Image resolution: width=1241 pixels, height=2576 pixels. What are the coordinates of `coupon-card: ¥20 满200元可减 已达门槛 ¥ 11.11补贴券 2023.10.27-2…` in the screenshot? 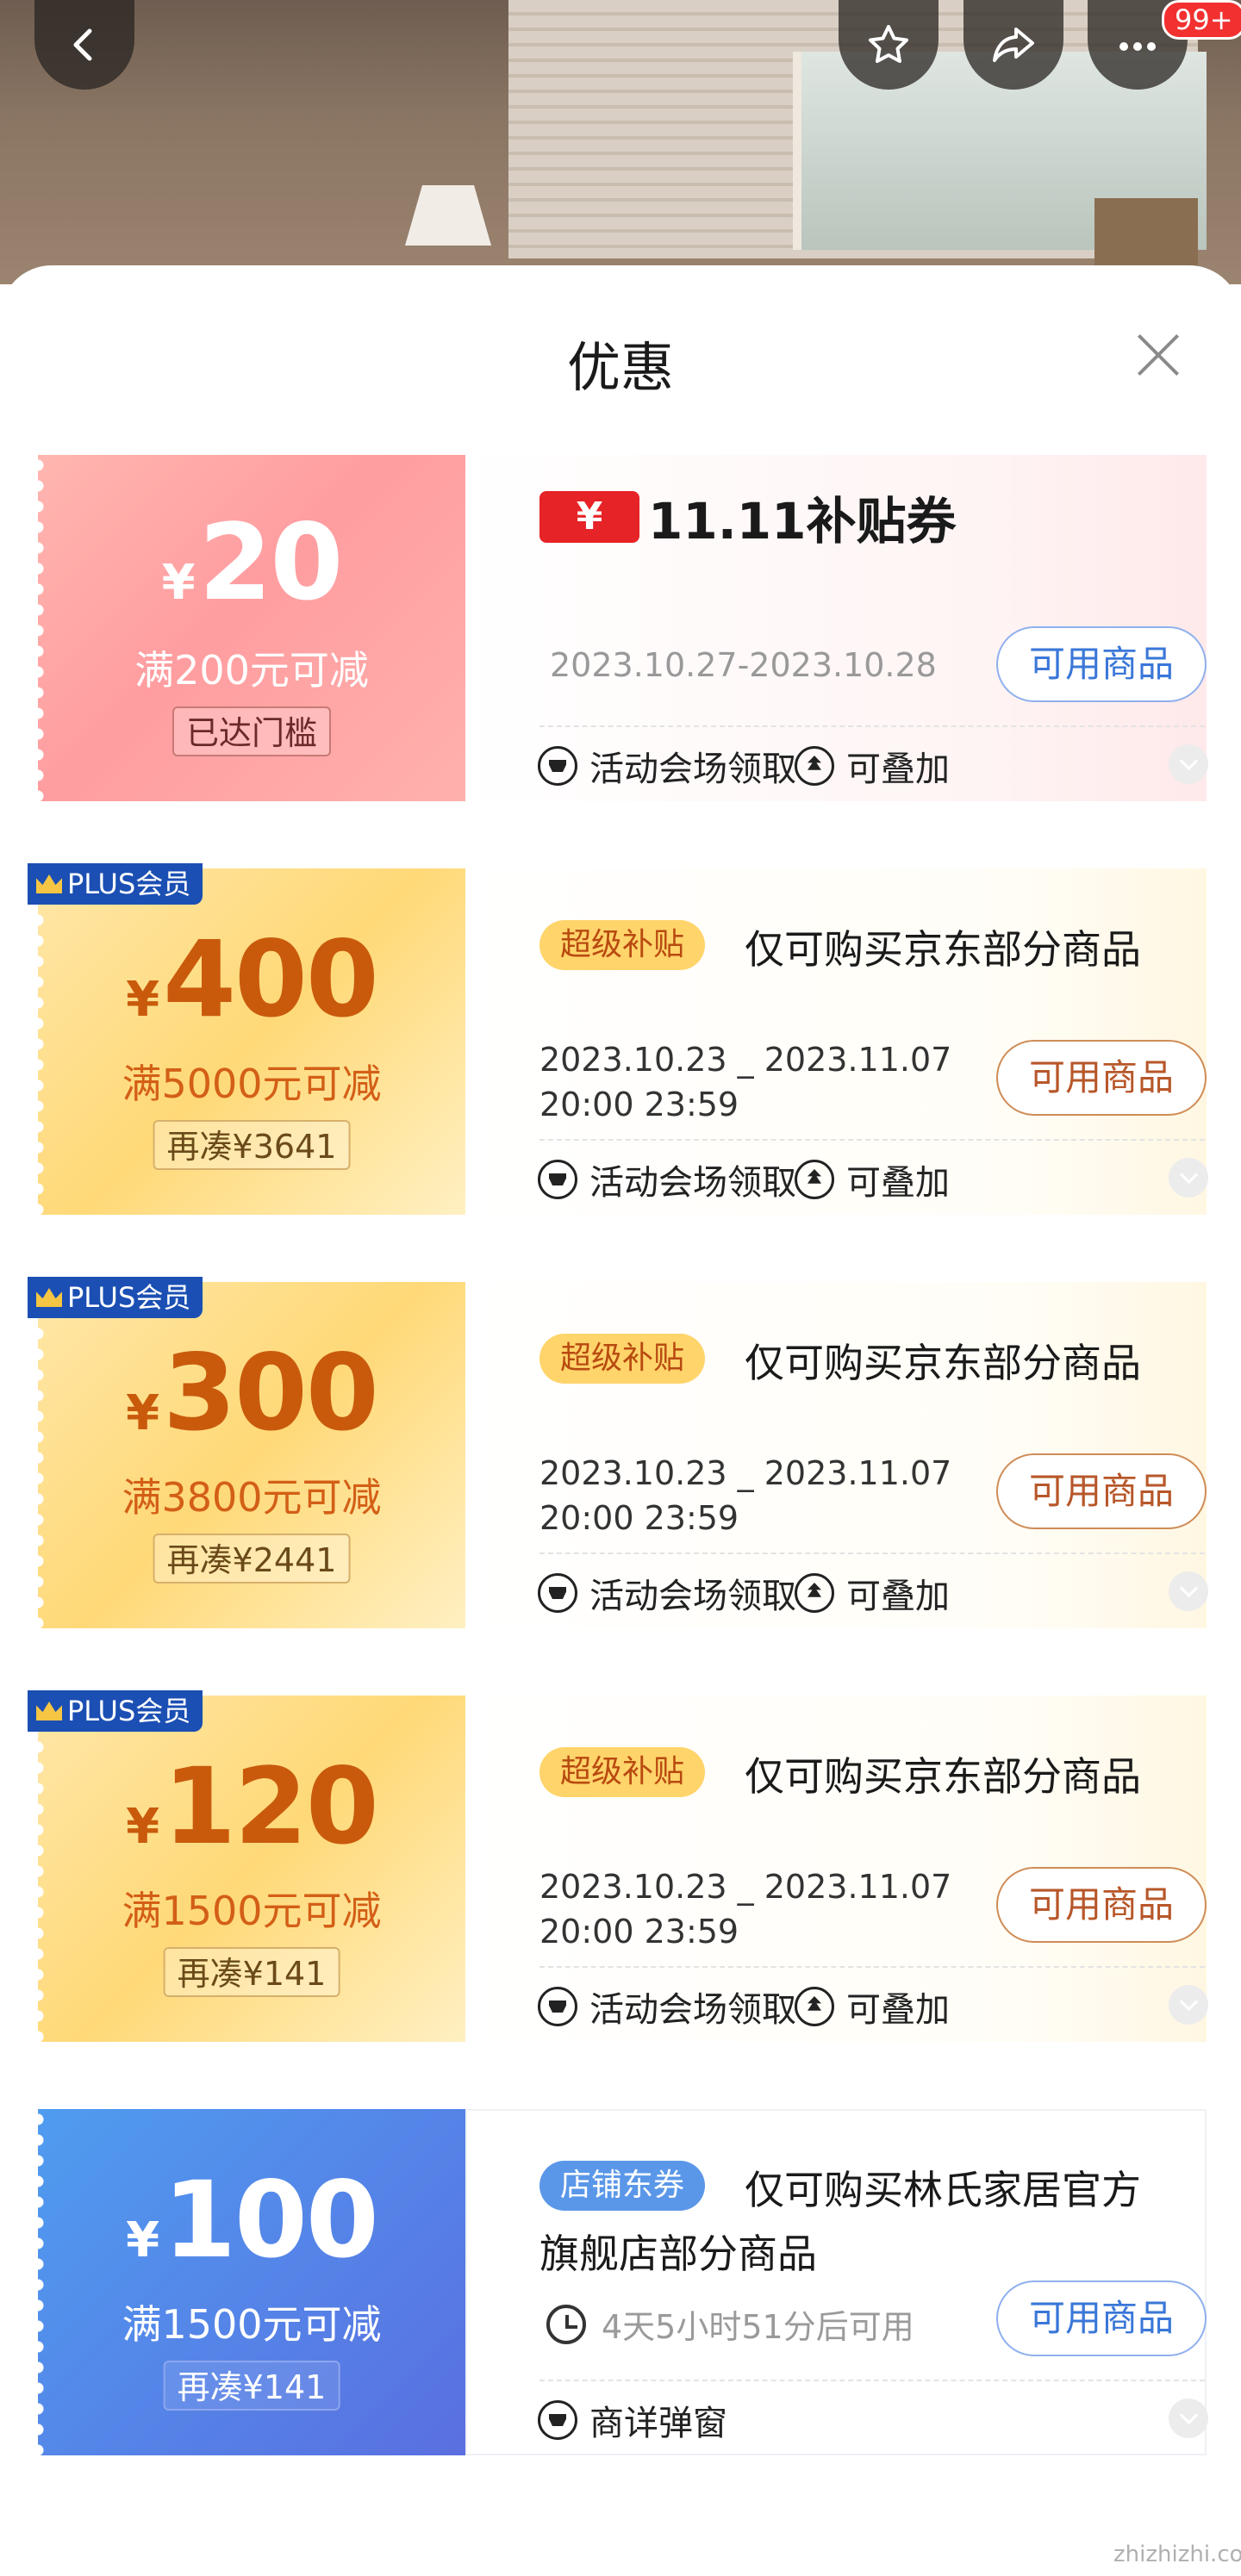 It's located at (623, 628).